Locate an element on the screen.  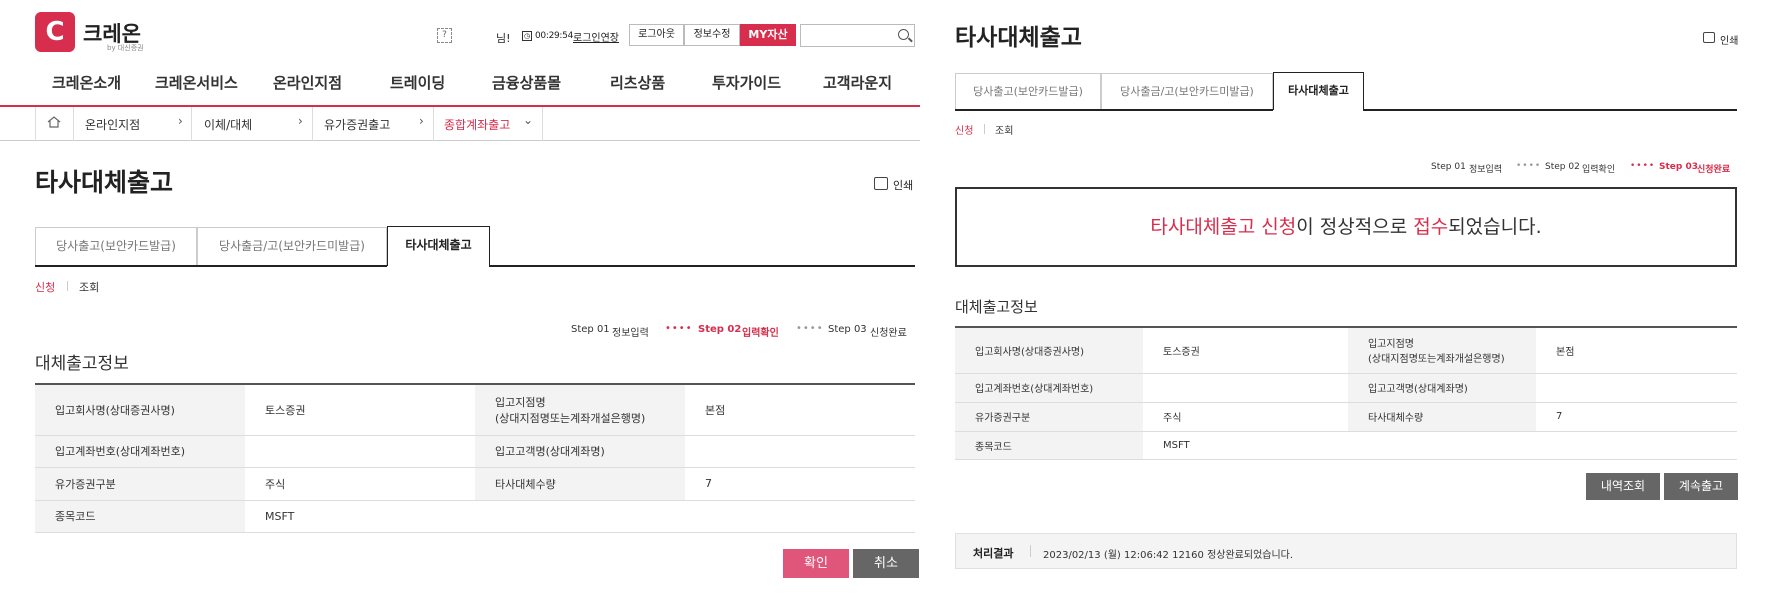
user-greeting: 님! is located at coordinates (503, 38).